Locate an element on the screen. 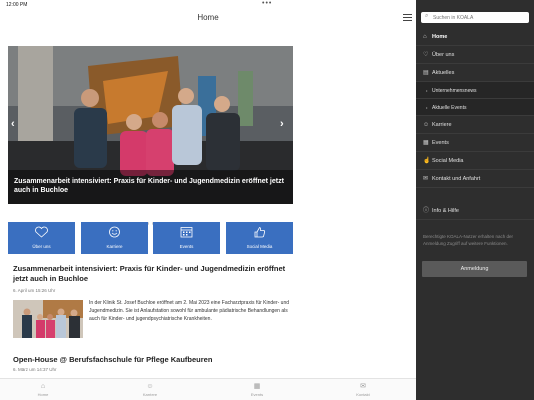  multitasking-dots: ••• is located at coordinates (267, 3).